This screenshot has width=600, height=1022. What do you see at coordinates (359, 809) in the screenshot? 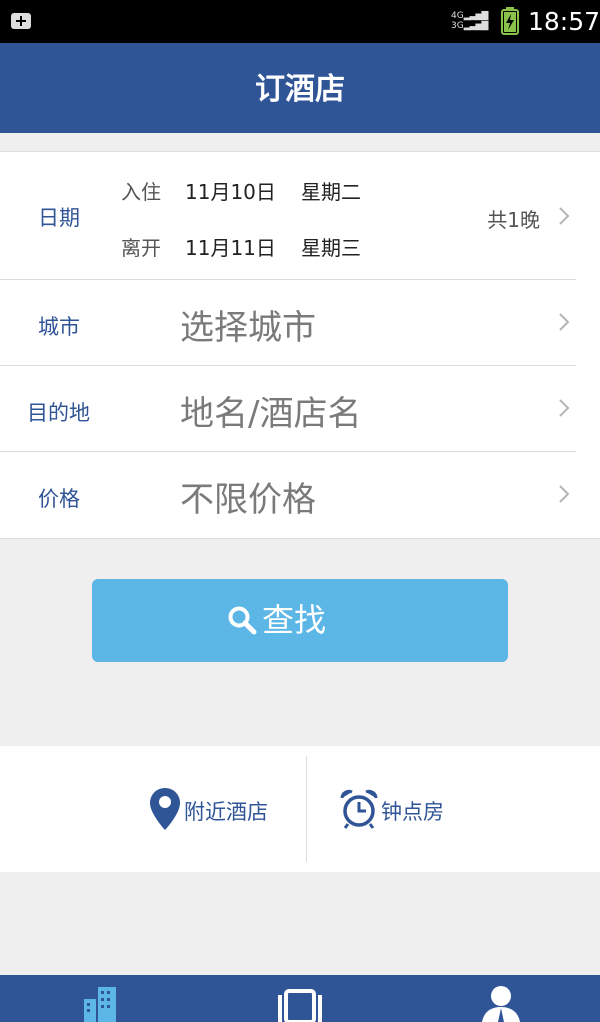
I see `alarm-clock-icon` at bounding box center [359, 809].